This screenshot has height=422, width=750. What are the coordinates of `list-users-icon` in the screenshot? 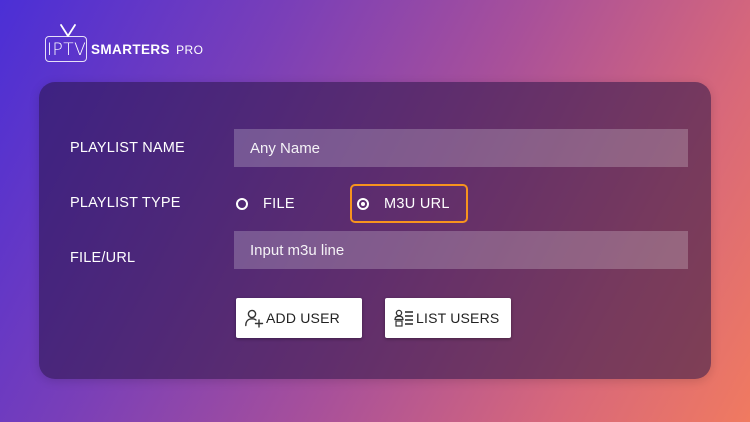 It's located at (403, 318).